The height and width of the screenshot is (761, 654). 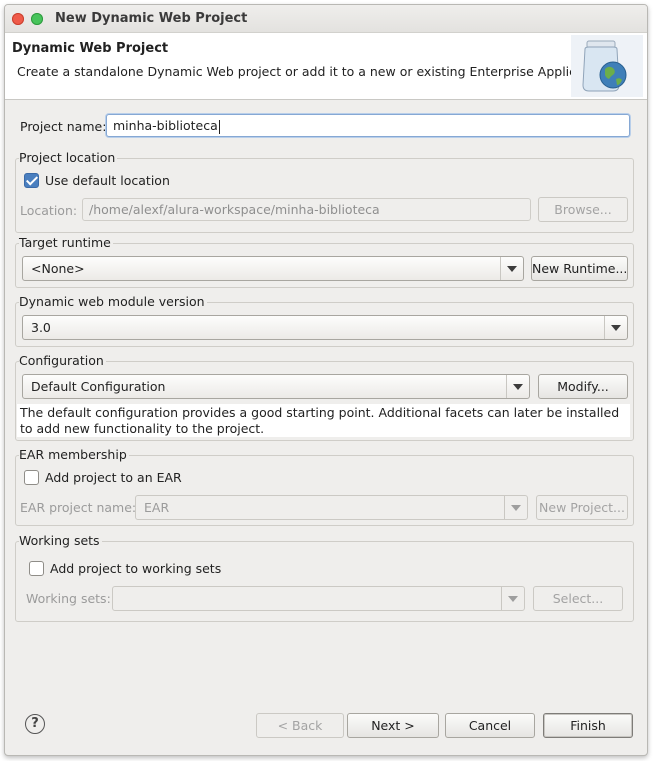 What do you see at coordinates (36, 568) in the screenshot?
I see `add-to-working-sets-checkbox` at bounding box center [36, 568].